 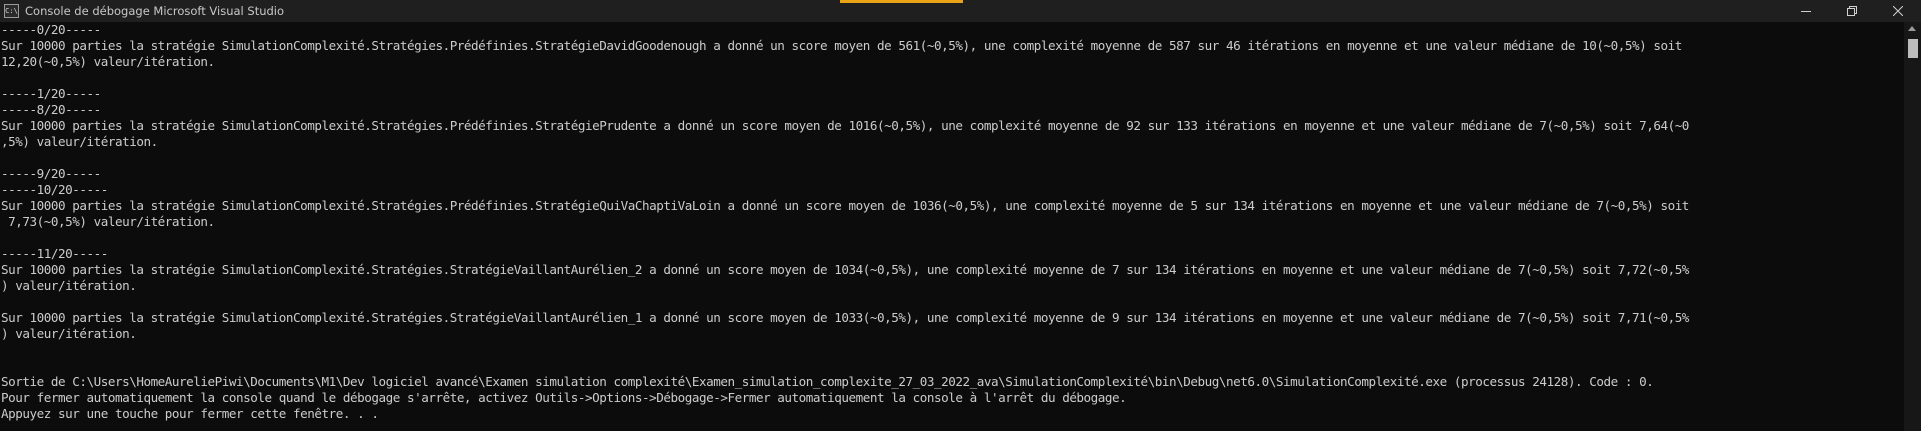 I want to click on close-button, so click(x=1898, y=11).